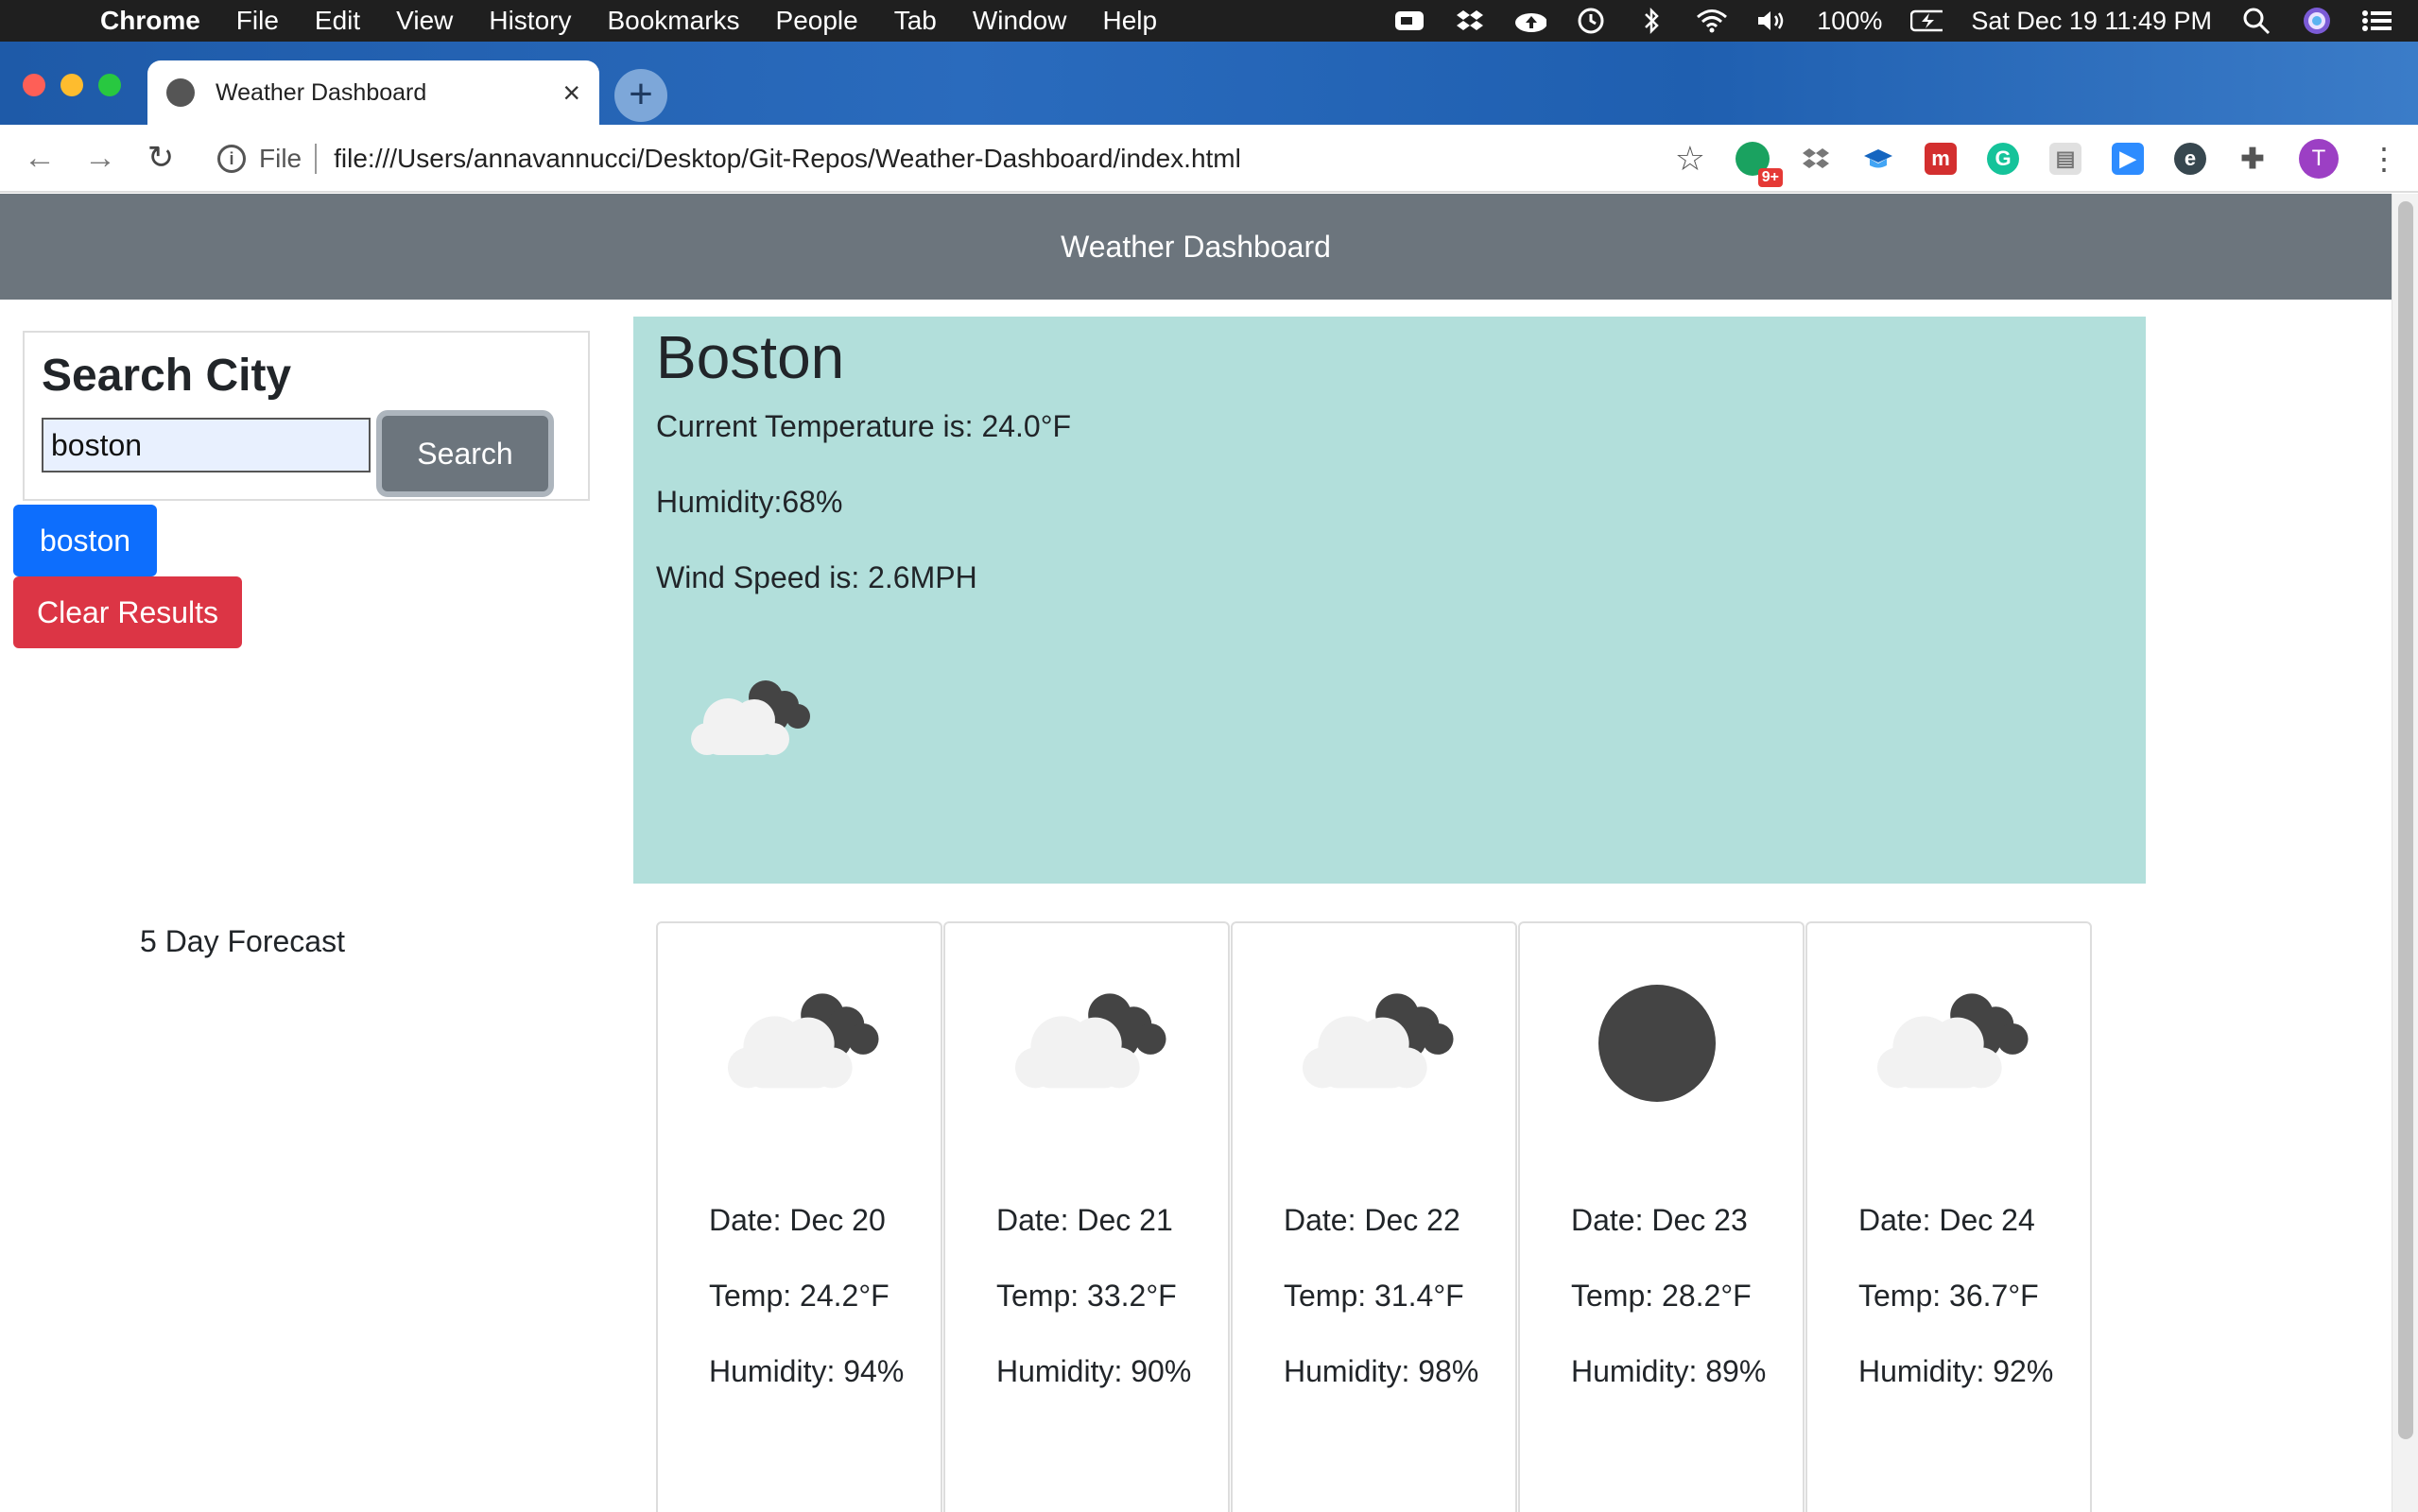 Image resolution: width=2418 pixels, height=1512 pixels. Describe the element at coordinates (322, 92) in the screenshot. I see `tab-title: Weather Dashboard` at that location.